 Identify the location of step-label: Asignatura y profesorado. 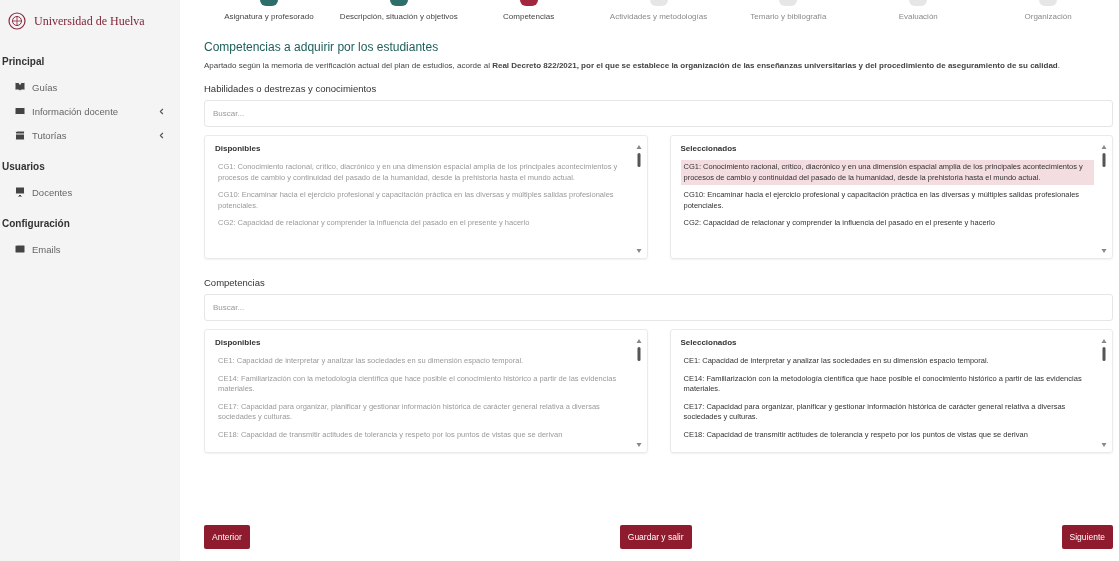
(269, 16).